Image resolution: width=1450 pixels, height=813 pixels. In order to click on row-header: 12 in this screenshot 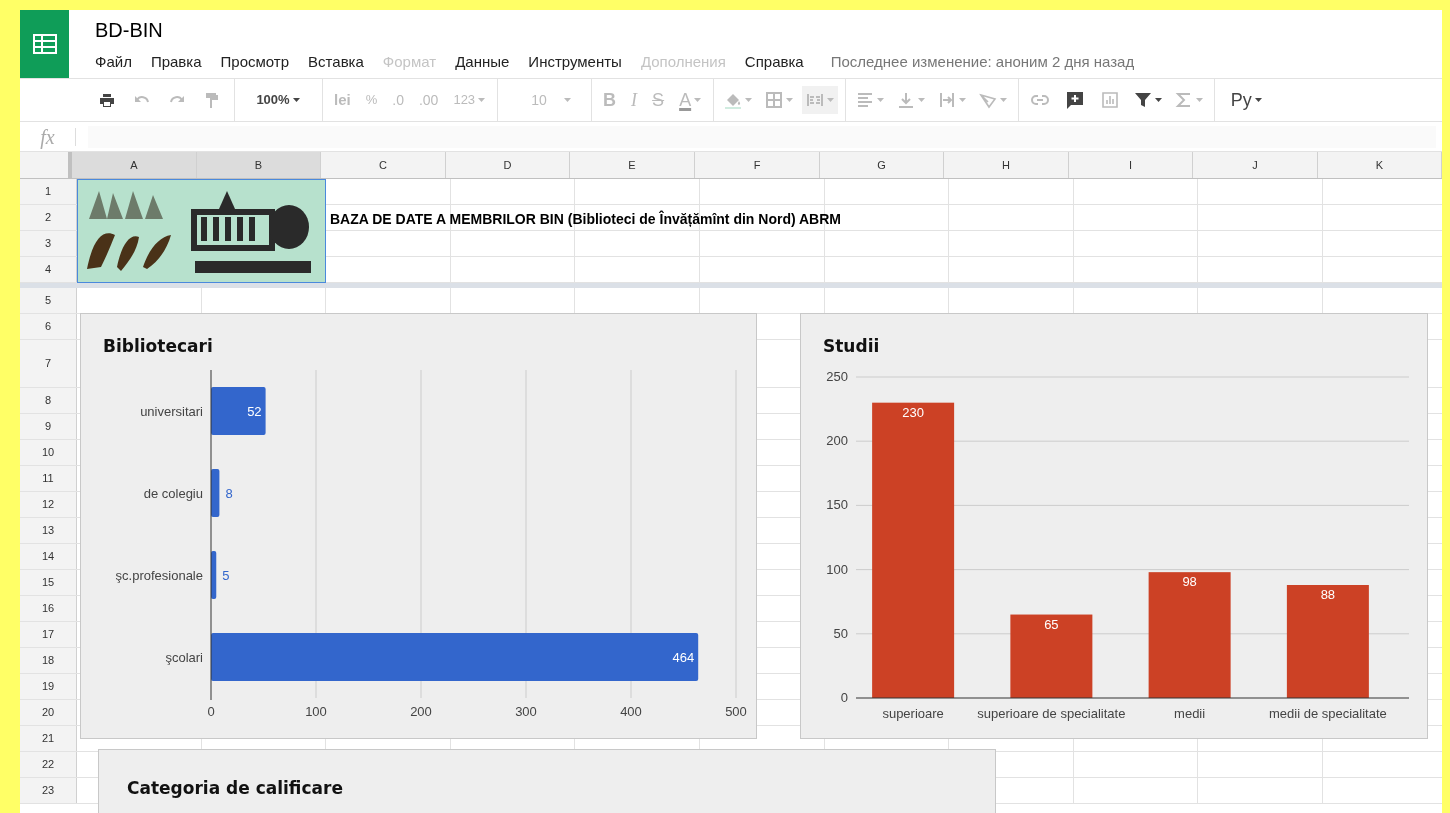, I will do `click(48, 504)`.